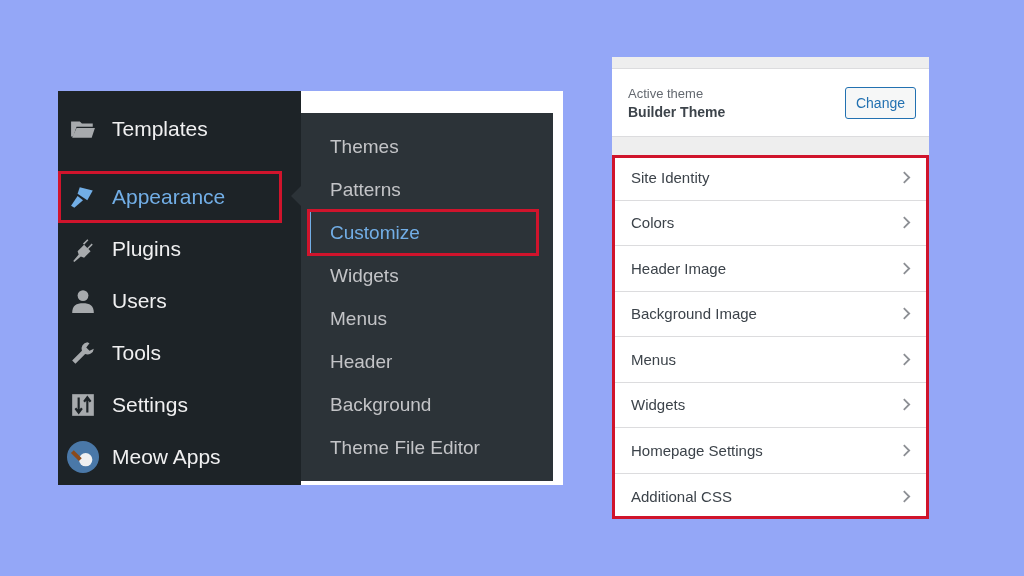  What do you see at coordinates (423, 232) in the screenshot?
I see `submenu-item: Customize` at bounding box center [423, 232].